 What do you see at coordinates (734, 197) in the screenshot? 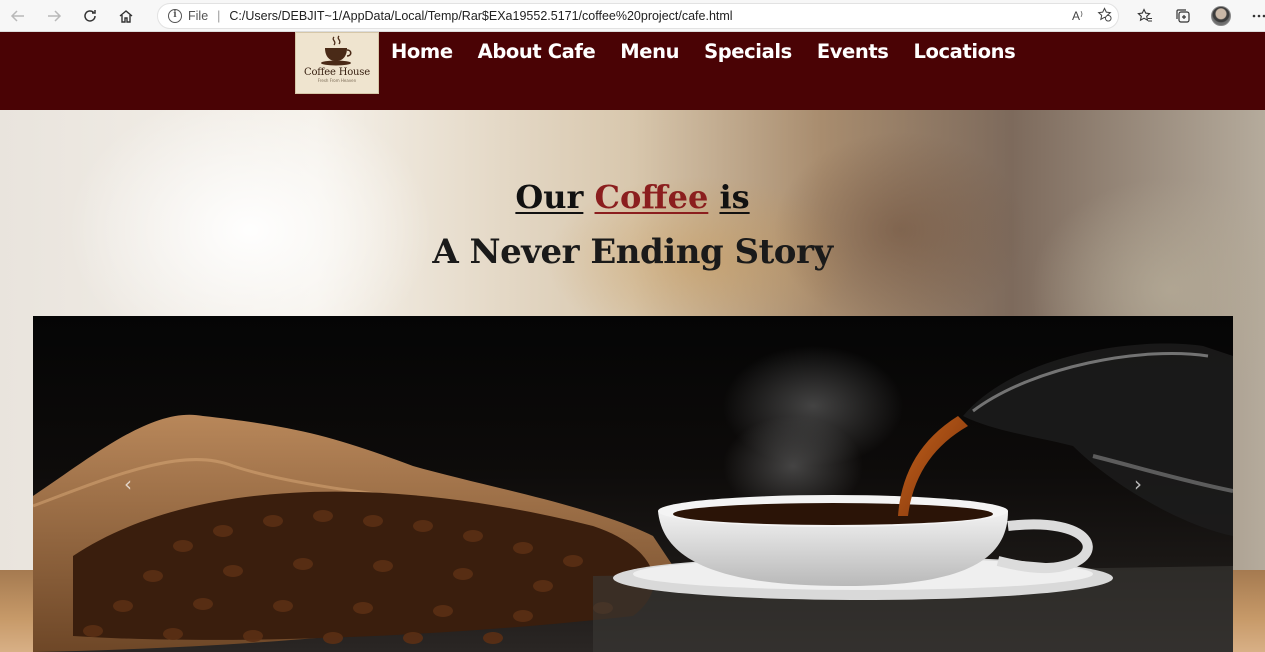
I see `headline-suffix: is` at bounding box center [734, 197].